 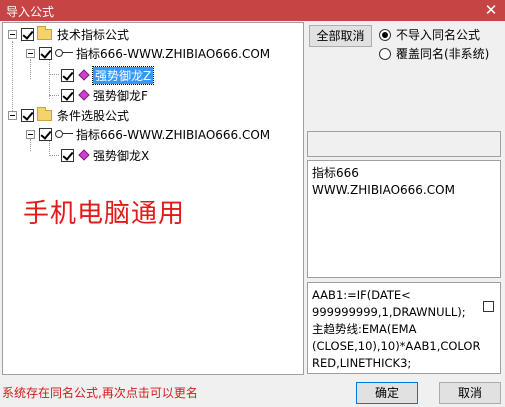 I want to click on tree-group-technical: 技术指标公式, so click(x=68, y=34).